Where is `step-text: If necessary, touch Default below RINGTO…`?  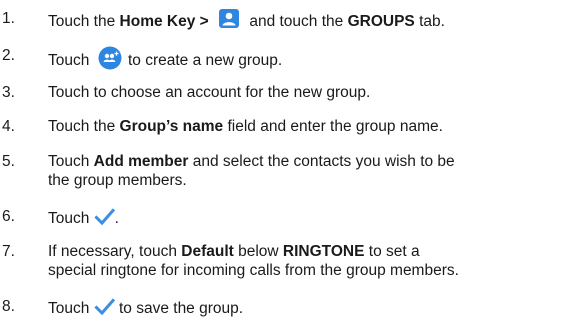 step-text: If necessary, touch Default below RINGTO… is located at coordinates (253, 261).